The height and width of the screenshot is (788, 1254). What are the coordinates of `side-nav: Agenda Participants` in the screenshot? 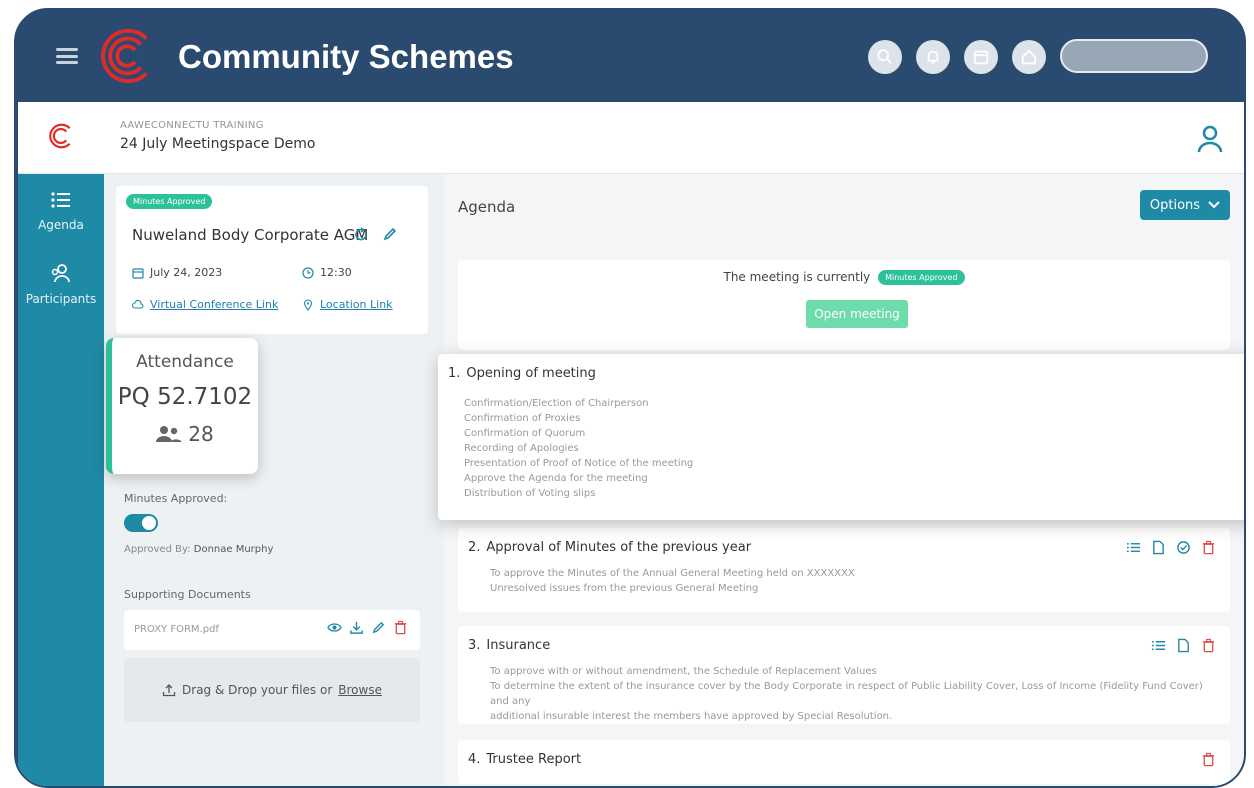 It's located at (61, 480).